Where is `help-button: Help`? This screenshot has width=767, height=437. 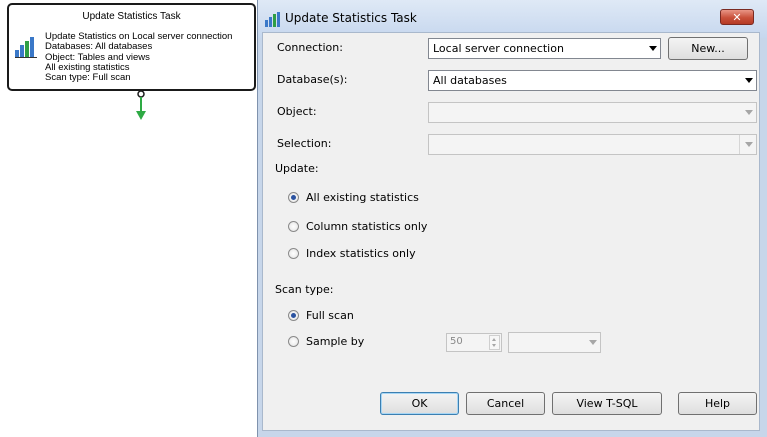
help-button: Help is located at coordinates (717, 403).